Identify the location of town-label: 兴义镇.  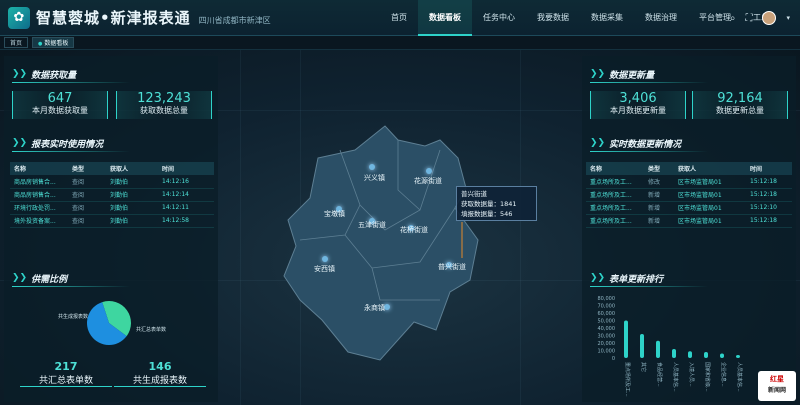
(374, 178).